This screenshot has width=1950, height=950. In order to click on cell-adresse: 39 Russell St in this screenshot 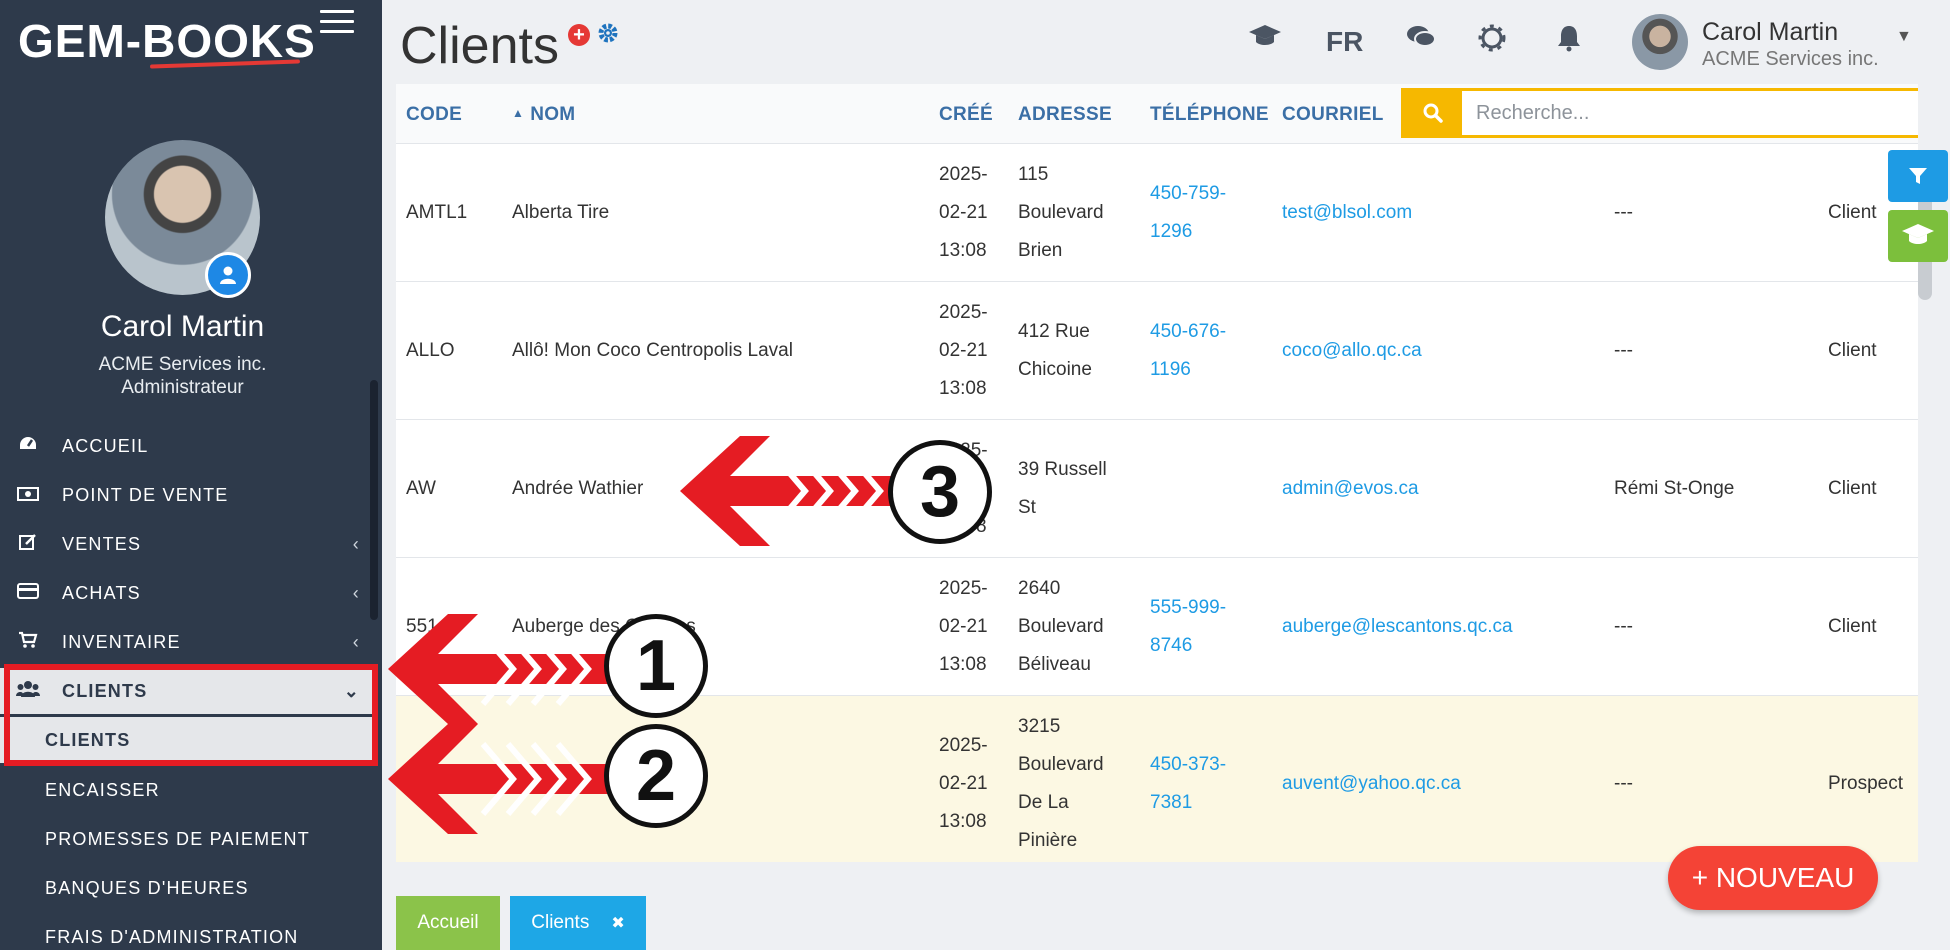, I will do `click(1062, 488)`.